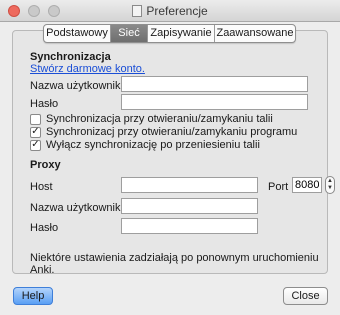 This screenshot has width=340, height=315. I want to click on stepper-up-icon: ▲, so click(330, 181).